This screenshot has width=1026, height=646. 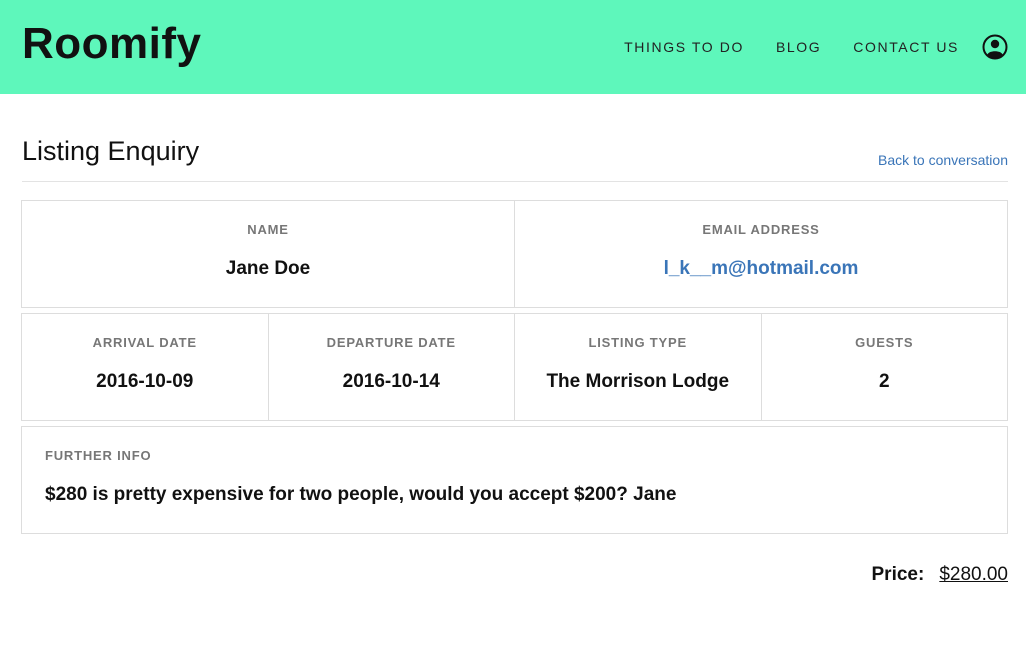 What do you see at coordinates (145, 367) in the screenshot?
I see `arrival-cell: ARRIVAL DATE 2016-10-09` at bounding box center [145, 367].